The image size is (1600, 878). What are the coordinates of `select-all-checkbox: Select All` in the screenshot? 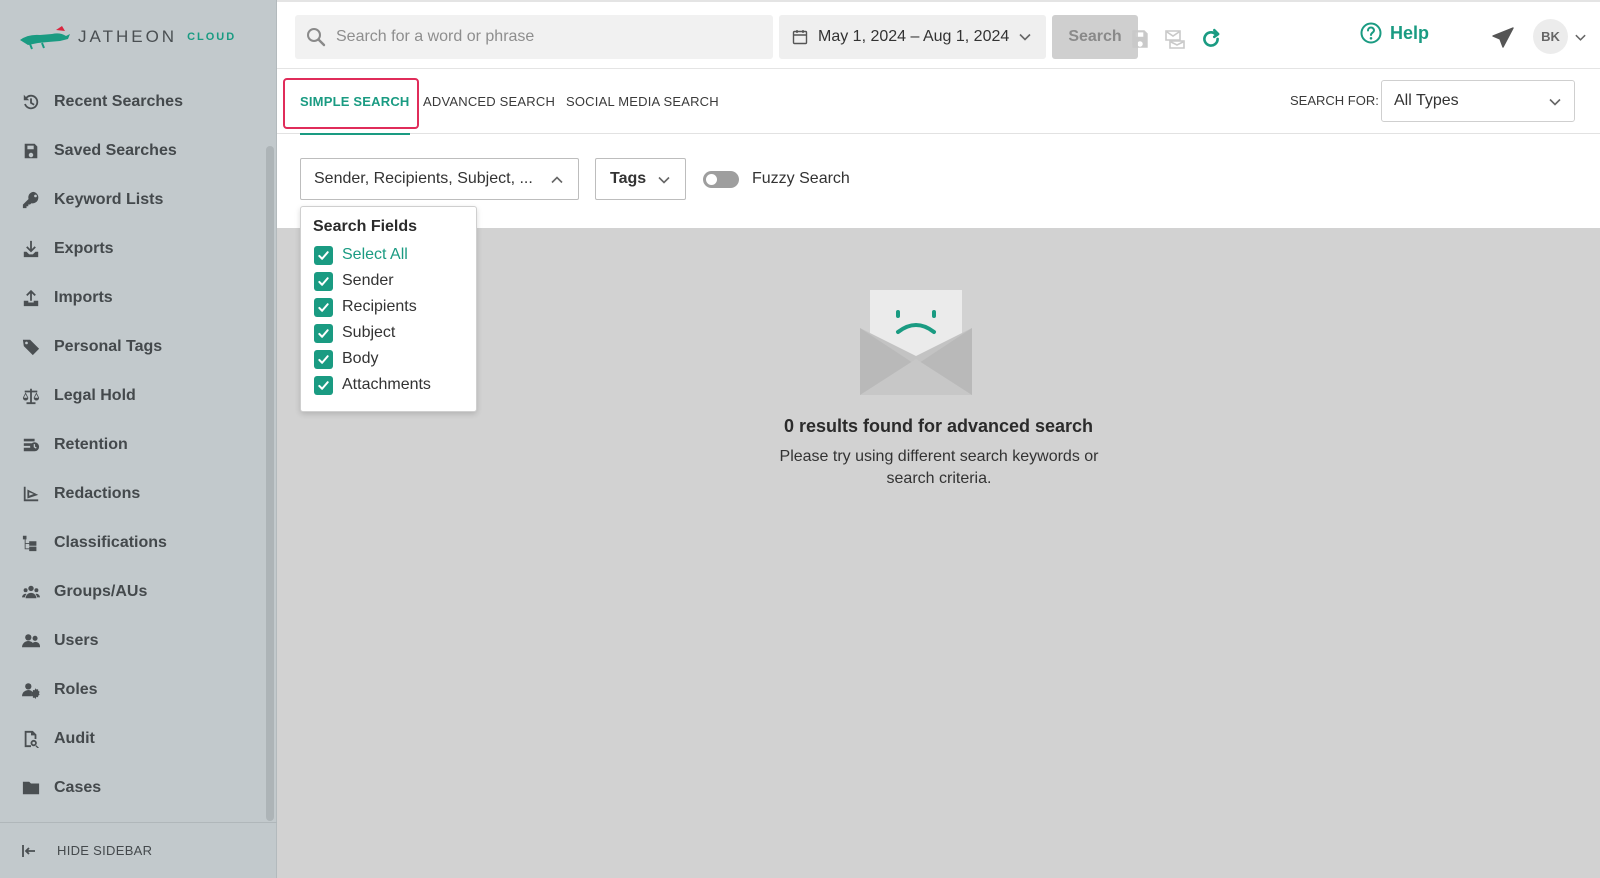 It's located at (361, 255).